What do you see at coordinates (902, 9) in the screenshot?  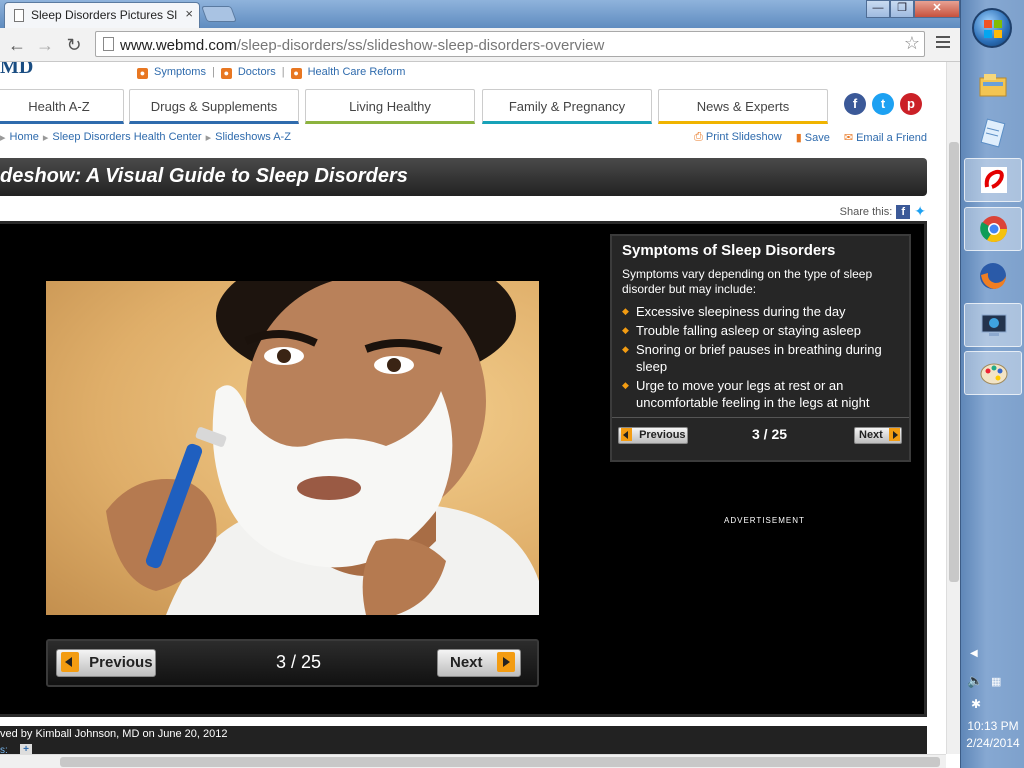 I see `maximize-button: ❐` at bounding box center [902, 9].